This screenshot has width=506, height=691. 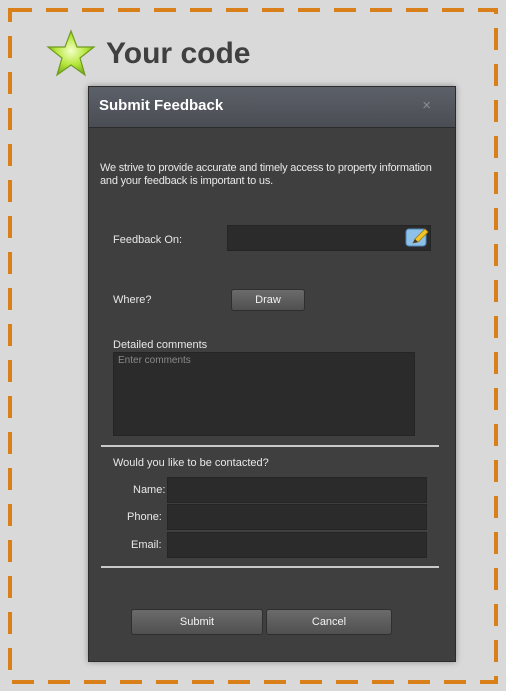 I want to click on dialog-titlebar: Submit Feedback ×, so click(x=272, y=107).